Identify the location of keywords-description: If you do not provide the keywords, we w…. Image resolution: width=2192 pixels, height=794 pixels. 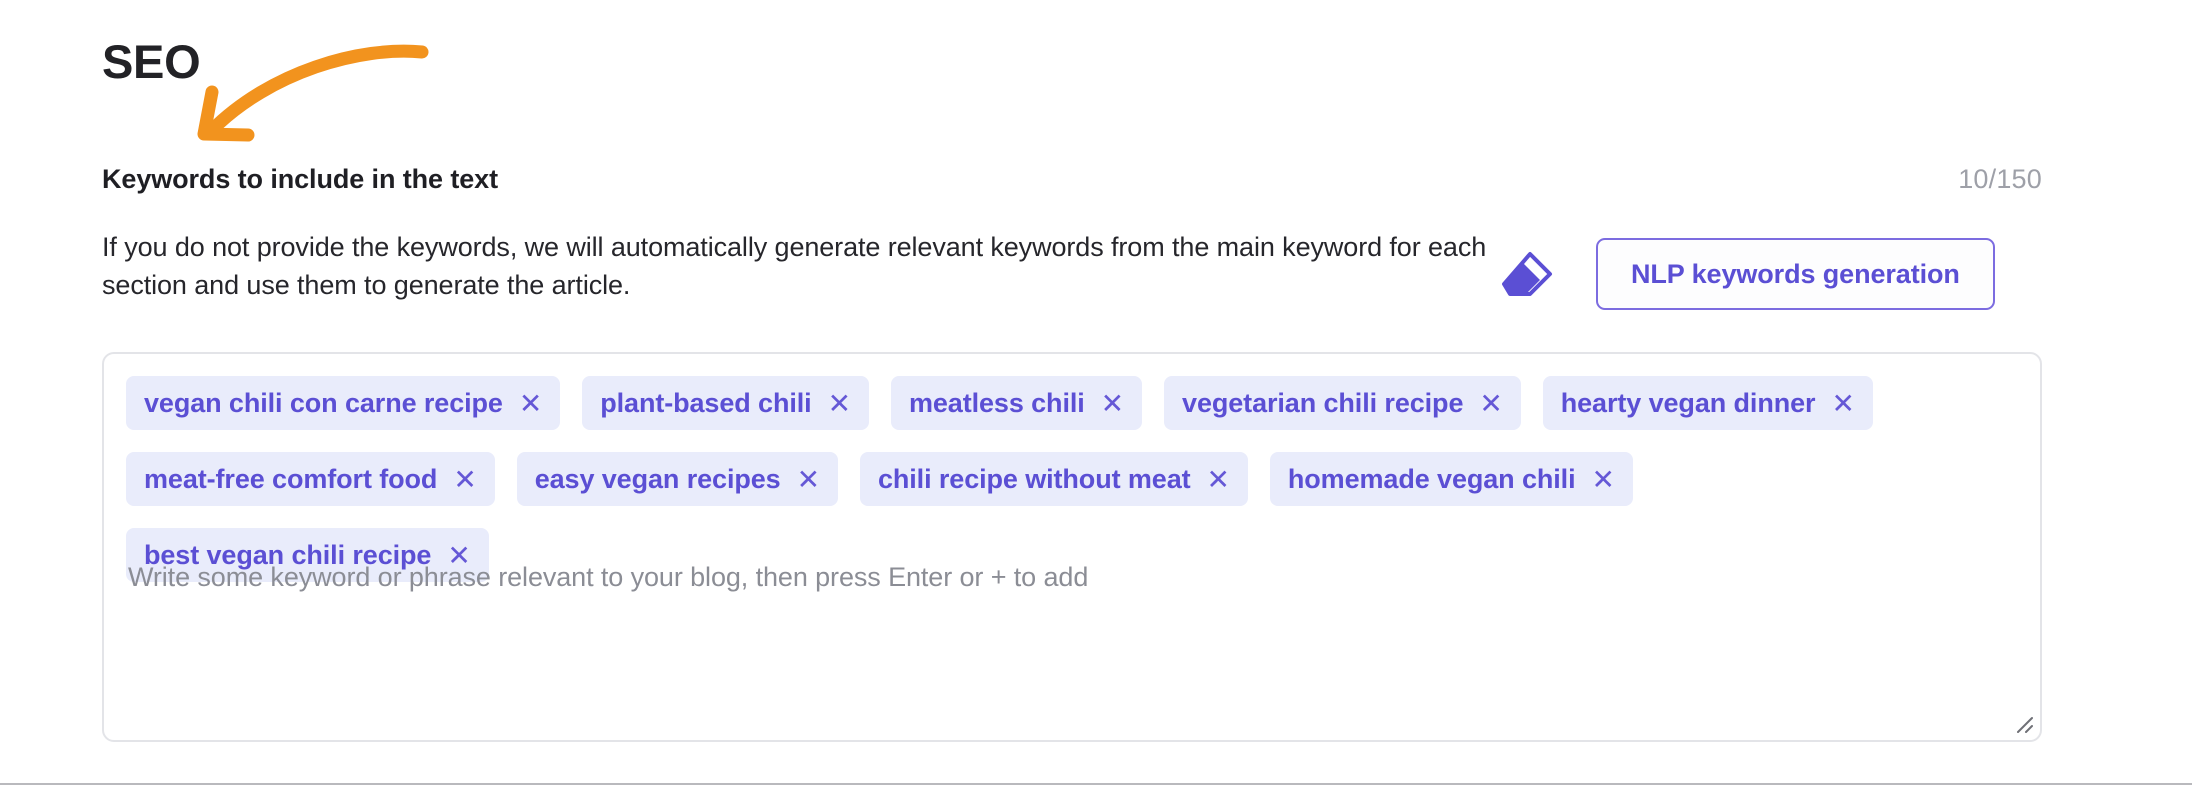
(794, 266).